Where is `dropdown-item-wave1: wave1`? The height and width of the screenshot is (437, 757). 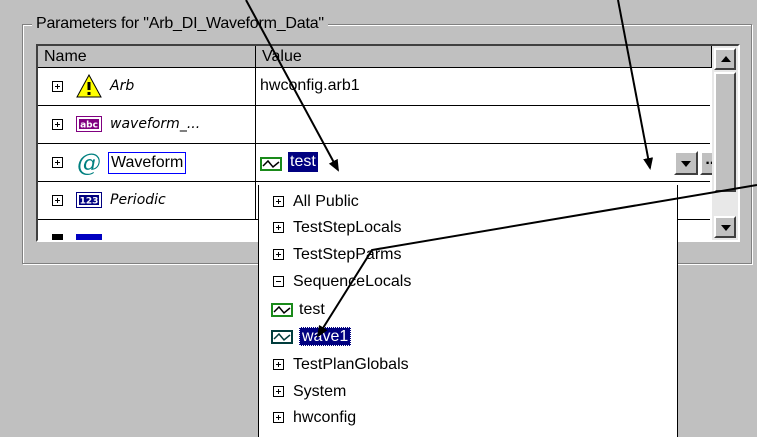
dropdown-item-wave1: wave1 is located at coordinates (311, 337).